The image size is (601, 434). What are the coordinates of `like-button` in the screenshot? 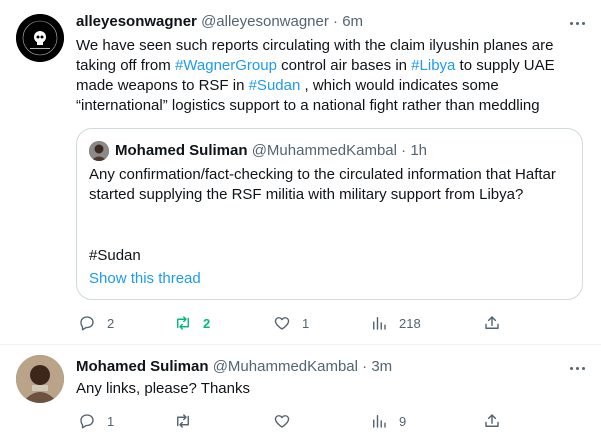 It's located at (287, 421).